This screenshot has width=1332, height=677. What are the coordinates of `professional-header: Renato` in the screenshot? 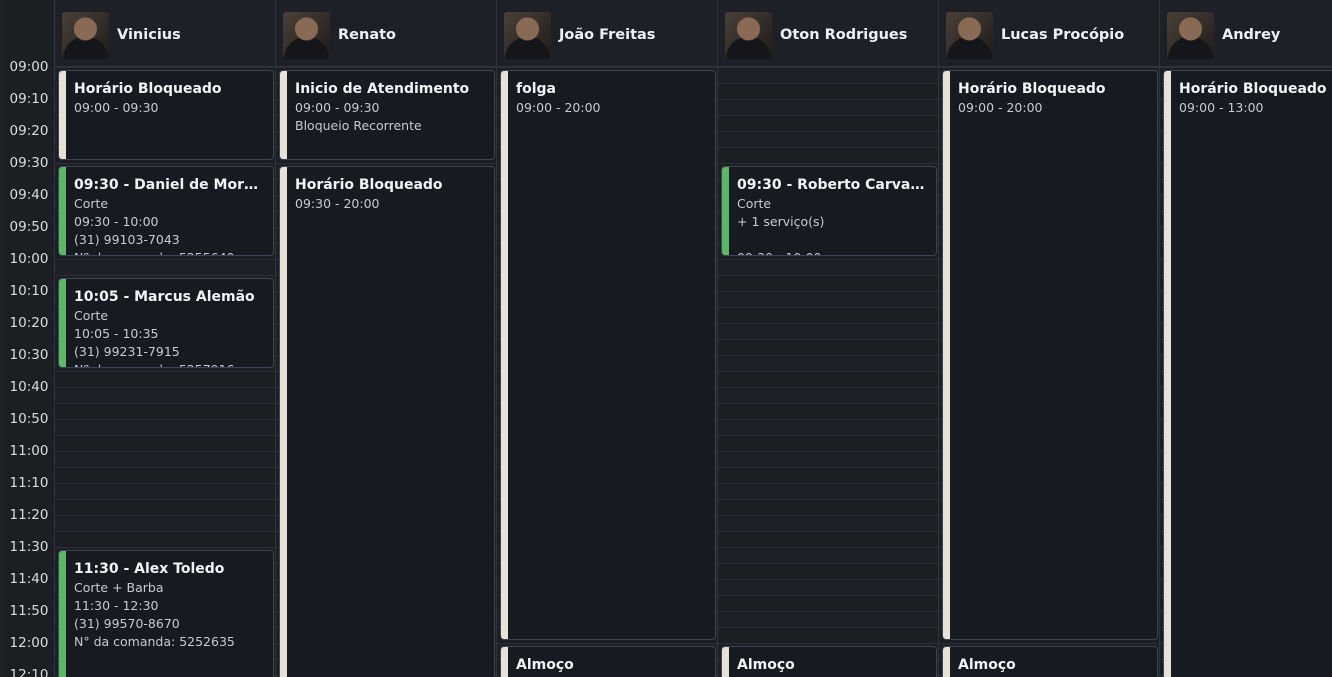 It's located at (386, 36).